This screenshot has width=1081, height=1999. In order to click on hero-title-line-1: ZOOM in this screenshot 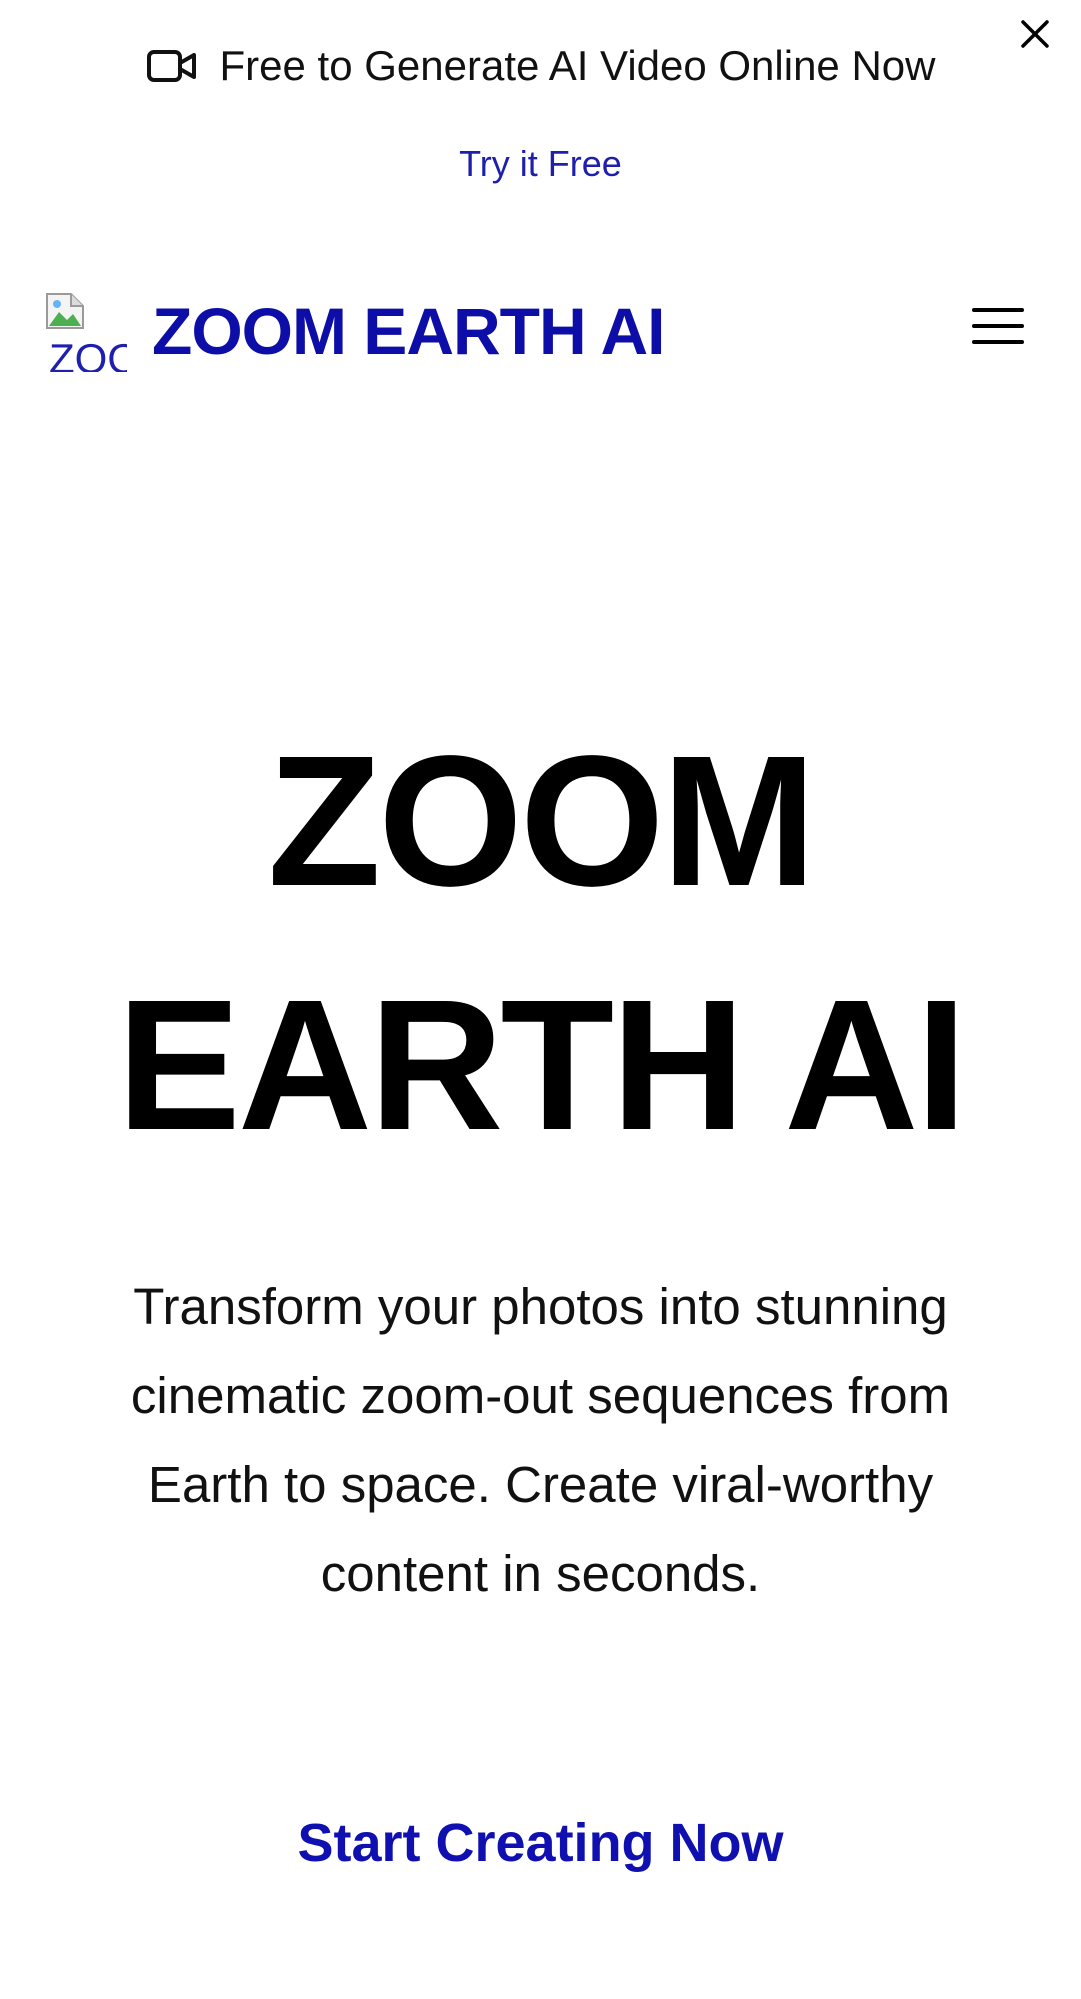, I will do `click(542, 821)`.